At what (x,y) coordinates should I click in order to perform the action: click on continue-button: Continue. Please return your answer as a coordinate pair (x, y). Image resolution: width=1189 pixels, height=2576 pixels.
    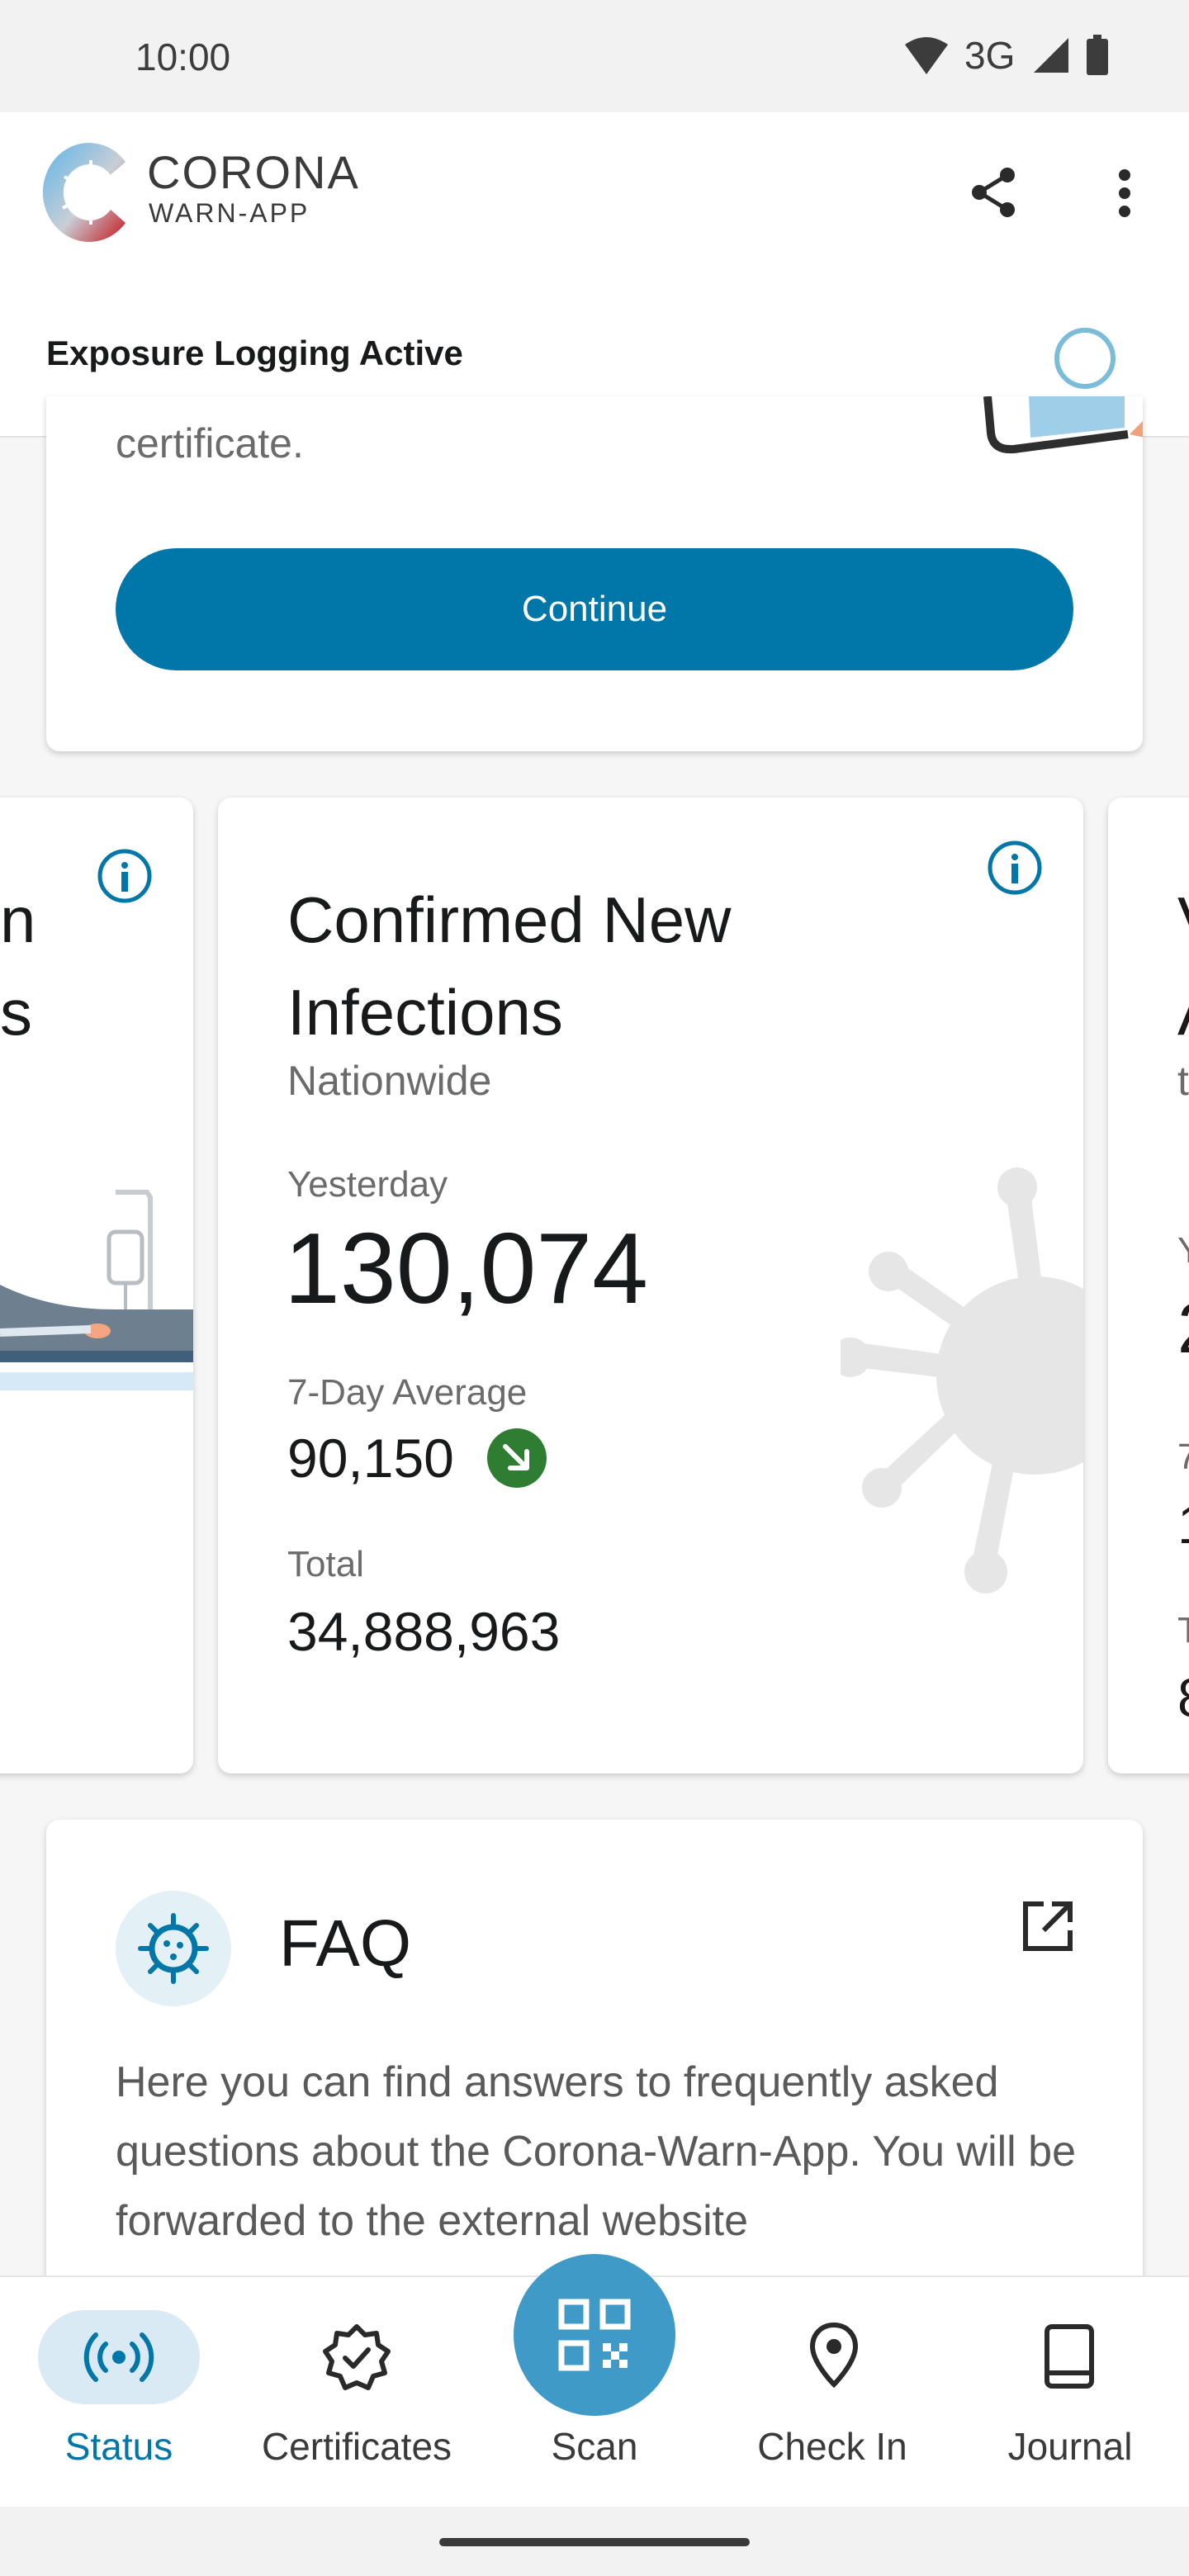
    Looking at the image, I should click on (594, 609).